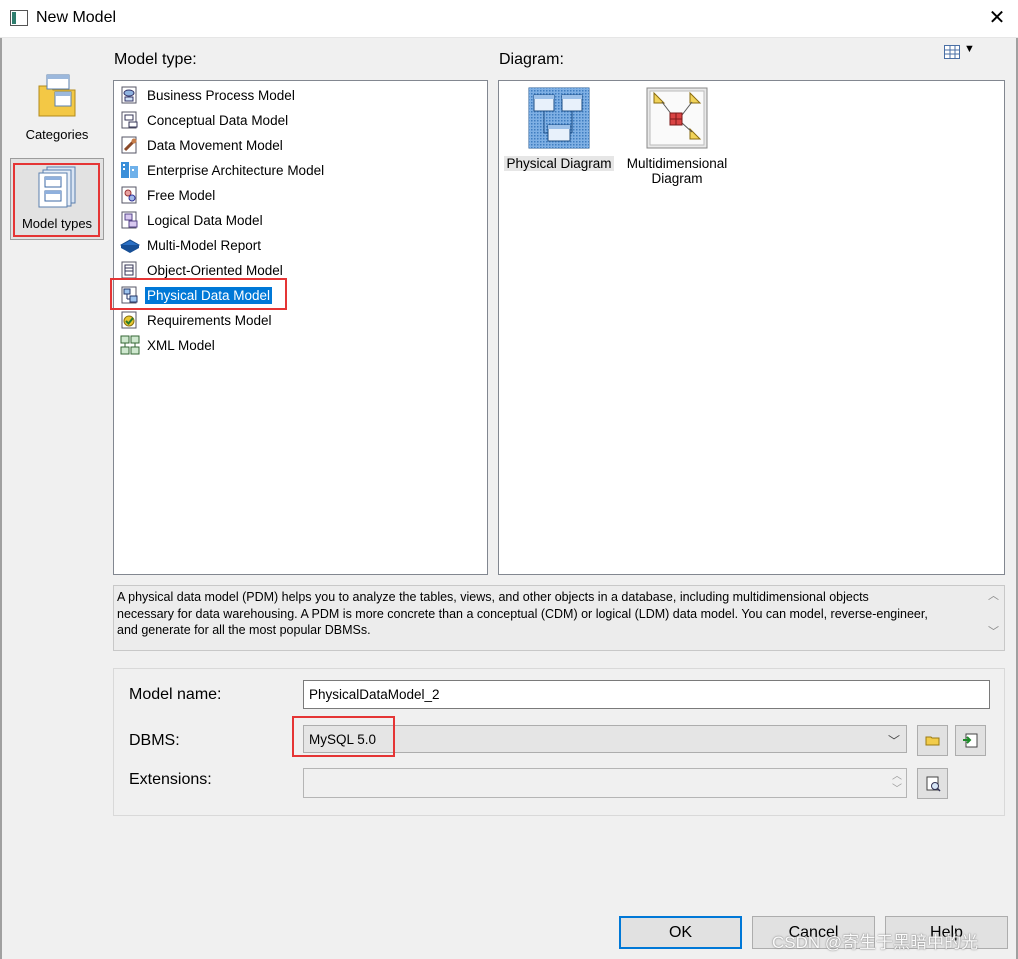 Image resolution: width=1018 pixels, height=959 pixels. I want to click on scroll-down-icon: ﹀, so click(993, 631).